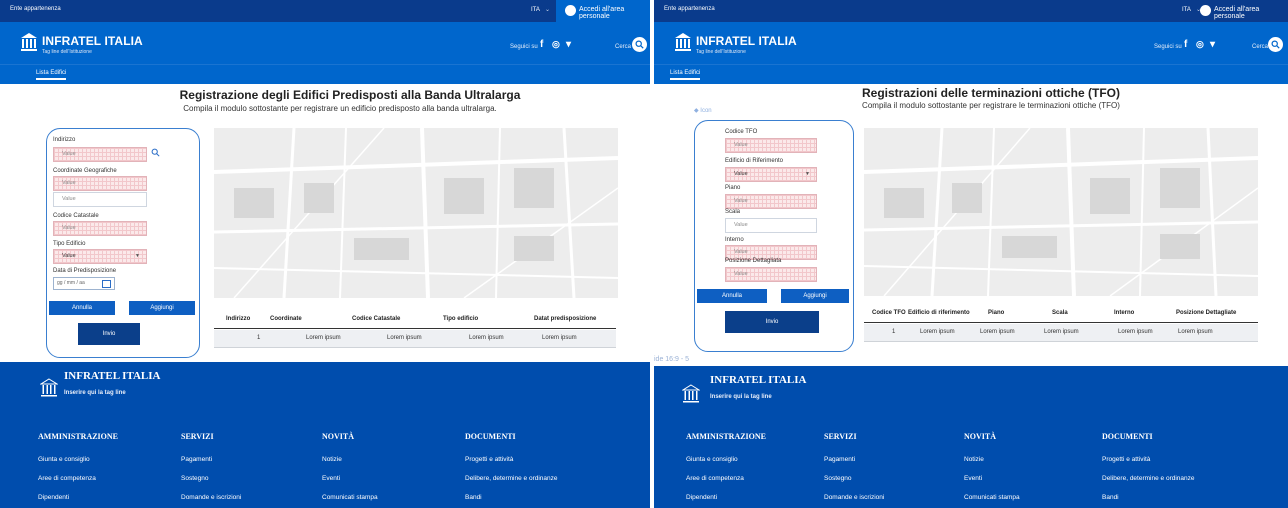 This screenshot has width=1288, height=508. What do you see at coordinates (106, 284) in the screenshot?
I see `calendar-icon` at bounding box center [106, 284].